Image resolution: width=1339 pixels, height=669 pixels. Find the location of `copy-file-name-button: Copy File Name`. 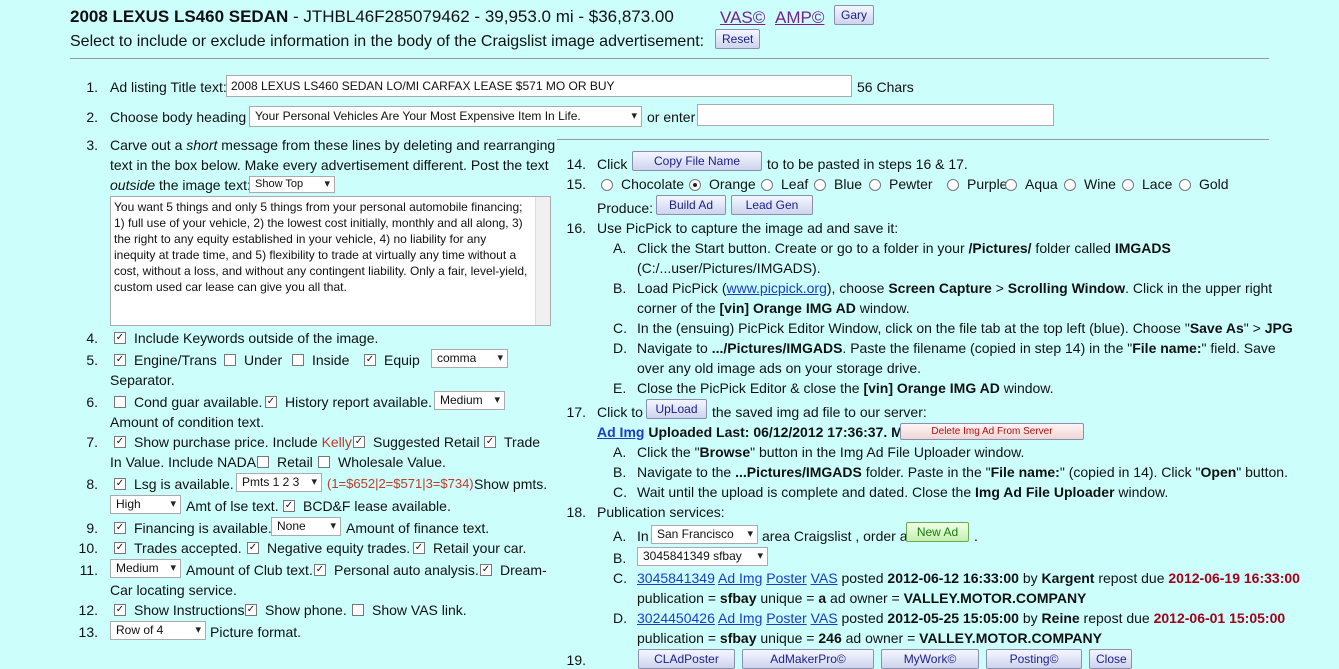

copy-file-name-button: Copy File Name is located at coordinates (697, 161).